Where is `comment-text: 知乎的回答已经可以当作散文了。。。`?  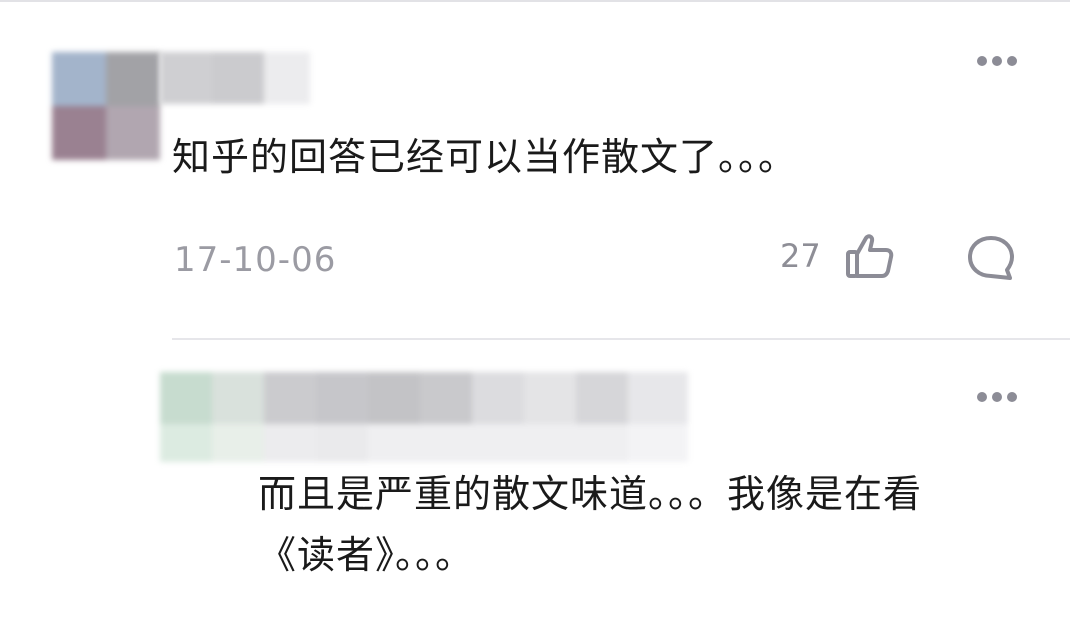
comment-text: 知乎的回答已经可以当作散文了。。。 is located at coordinates (485, 157).